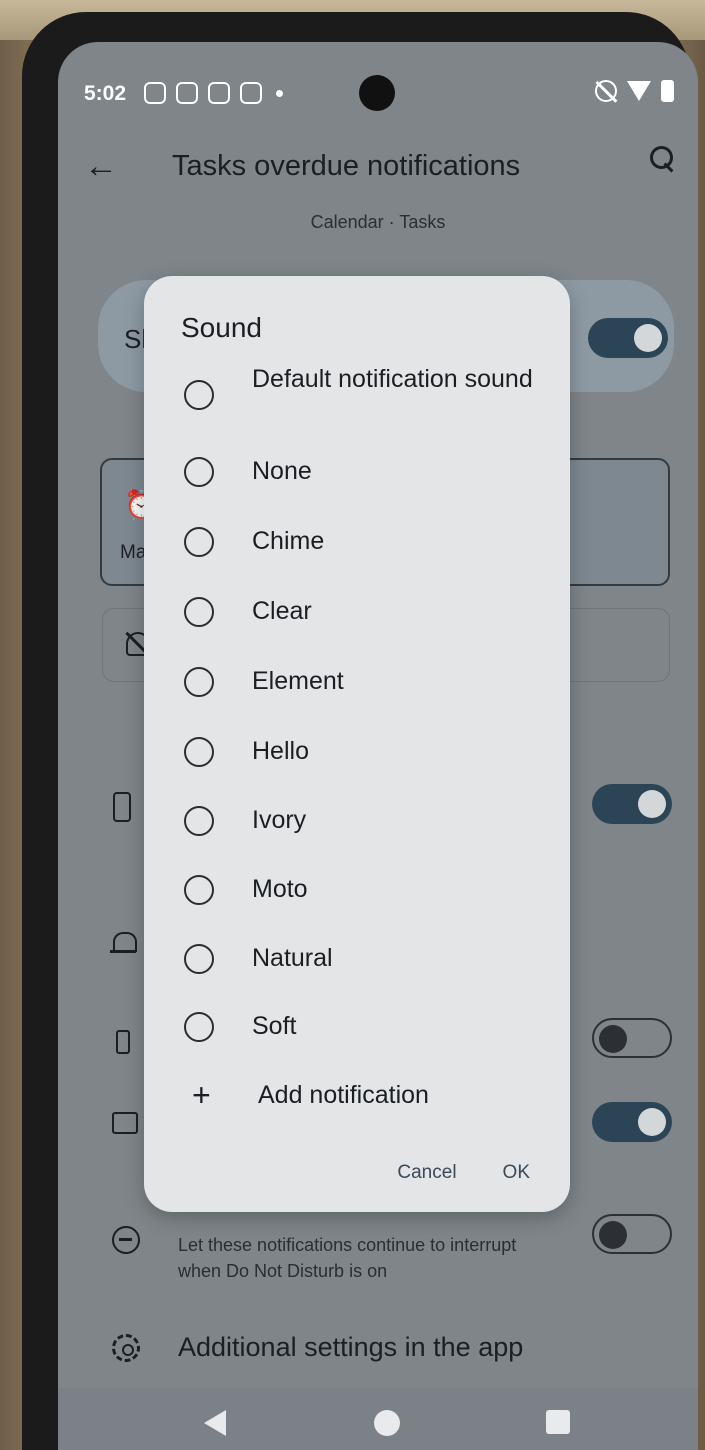 The image size is (705, 1450). What do you see at coordinates (357, 546) in the screenshot?
I see `sound-option-chime: Chime` at bounding box center [357, 546].